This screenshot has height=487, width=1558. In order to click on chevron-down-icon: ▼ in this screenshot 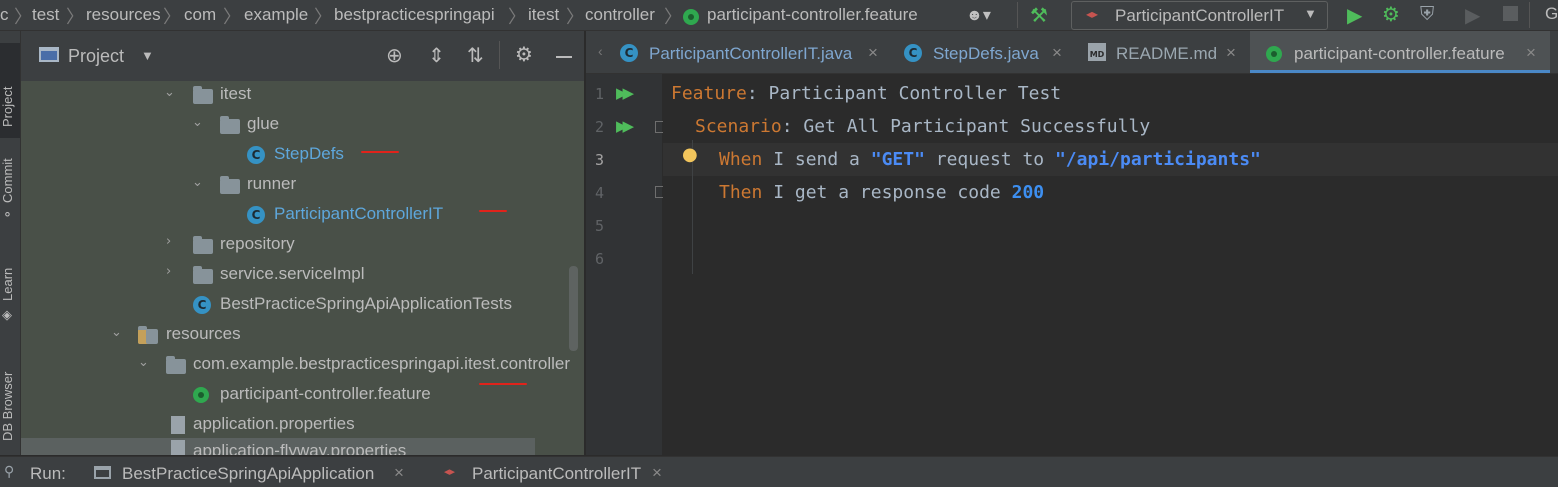, I will do `click(147, 55)`.